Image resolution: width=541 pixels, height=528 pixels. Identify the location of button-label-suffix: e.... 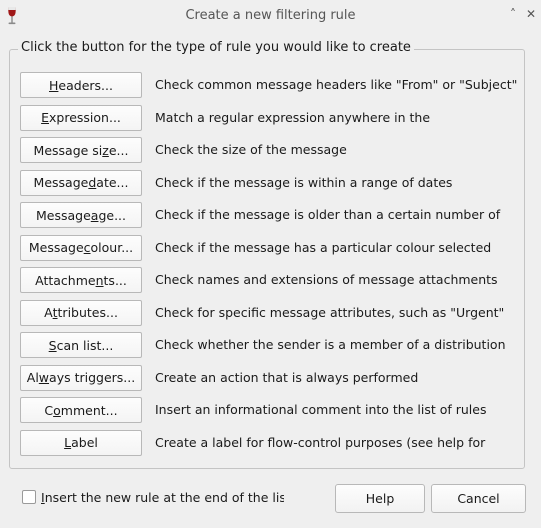
(118, 150).